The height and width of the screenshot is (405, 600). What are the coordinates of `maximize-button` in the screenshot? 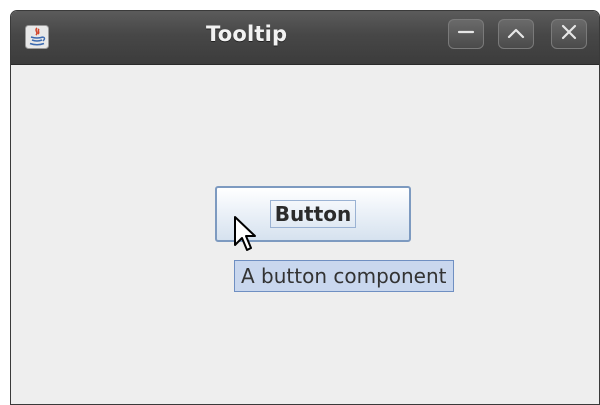 It's located at (516, 34).